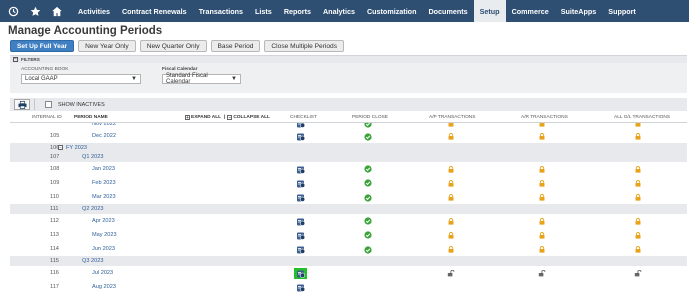 This screenshot has width=689, height=307. Describe the element at coordinates (104, 125) in the screenshot. I see `period-name-link: Nov 2022` at that location.